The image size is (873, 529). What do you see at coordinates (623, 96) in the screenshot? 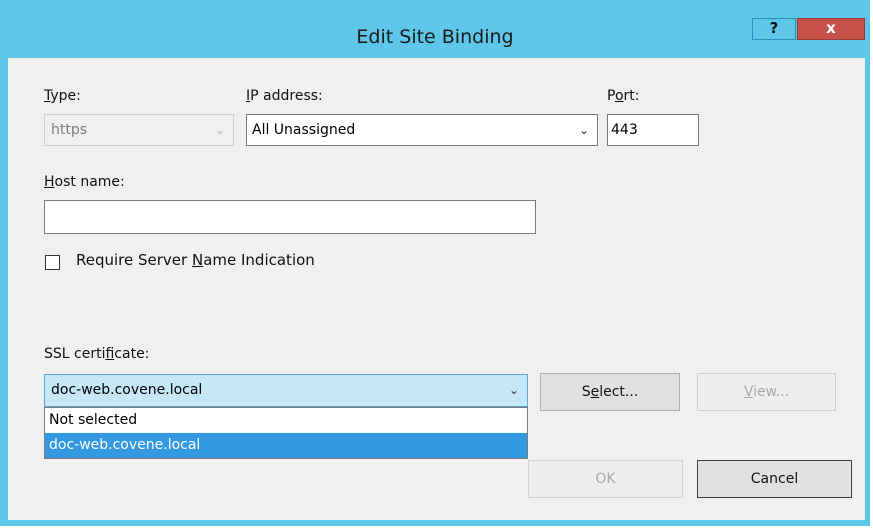
I see `port-label: Port:` at bounding box center [623, 96].